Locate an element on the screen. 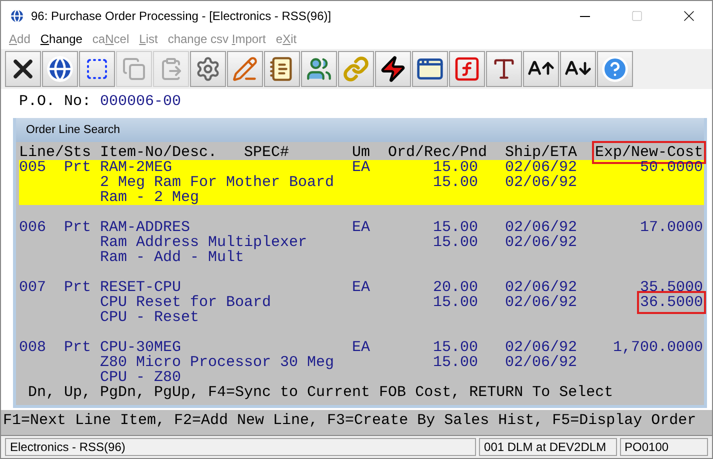  status-pane: Electronics - RSS(96) is located at coordinates (240, 447).